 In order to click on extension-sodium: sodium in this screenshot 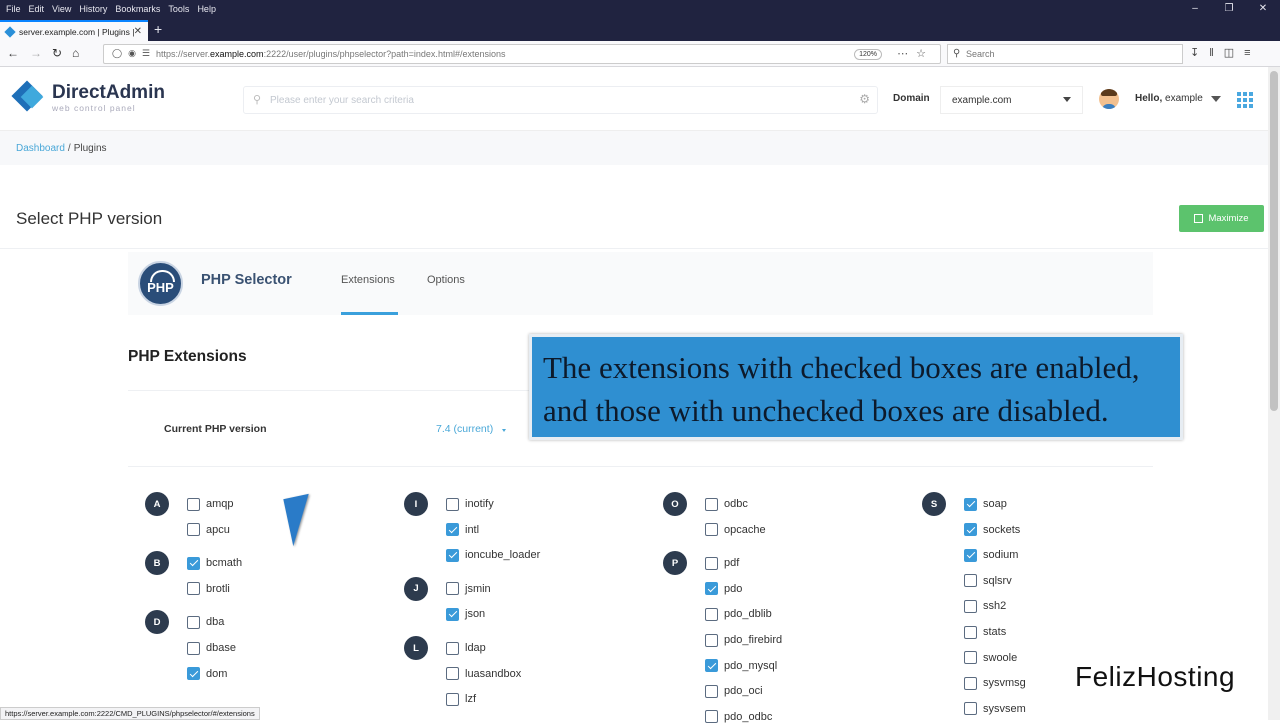, I will do `click(991, 555)`.